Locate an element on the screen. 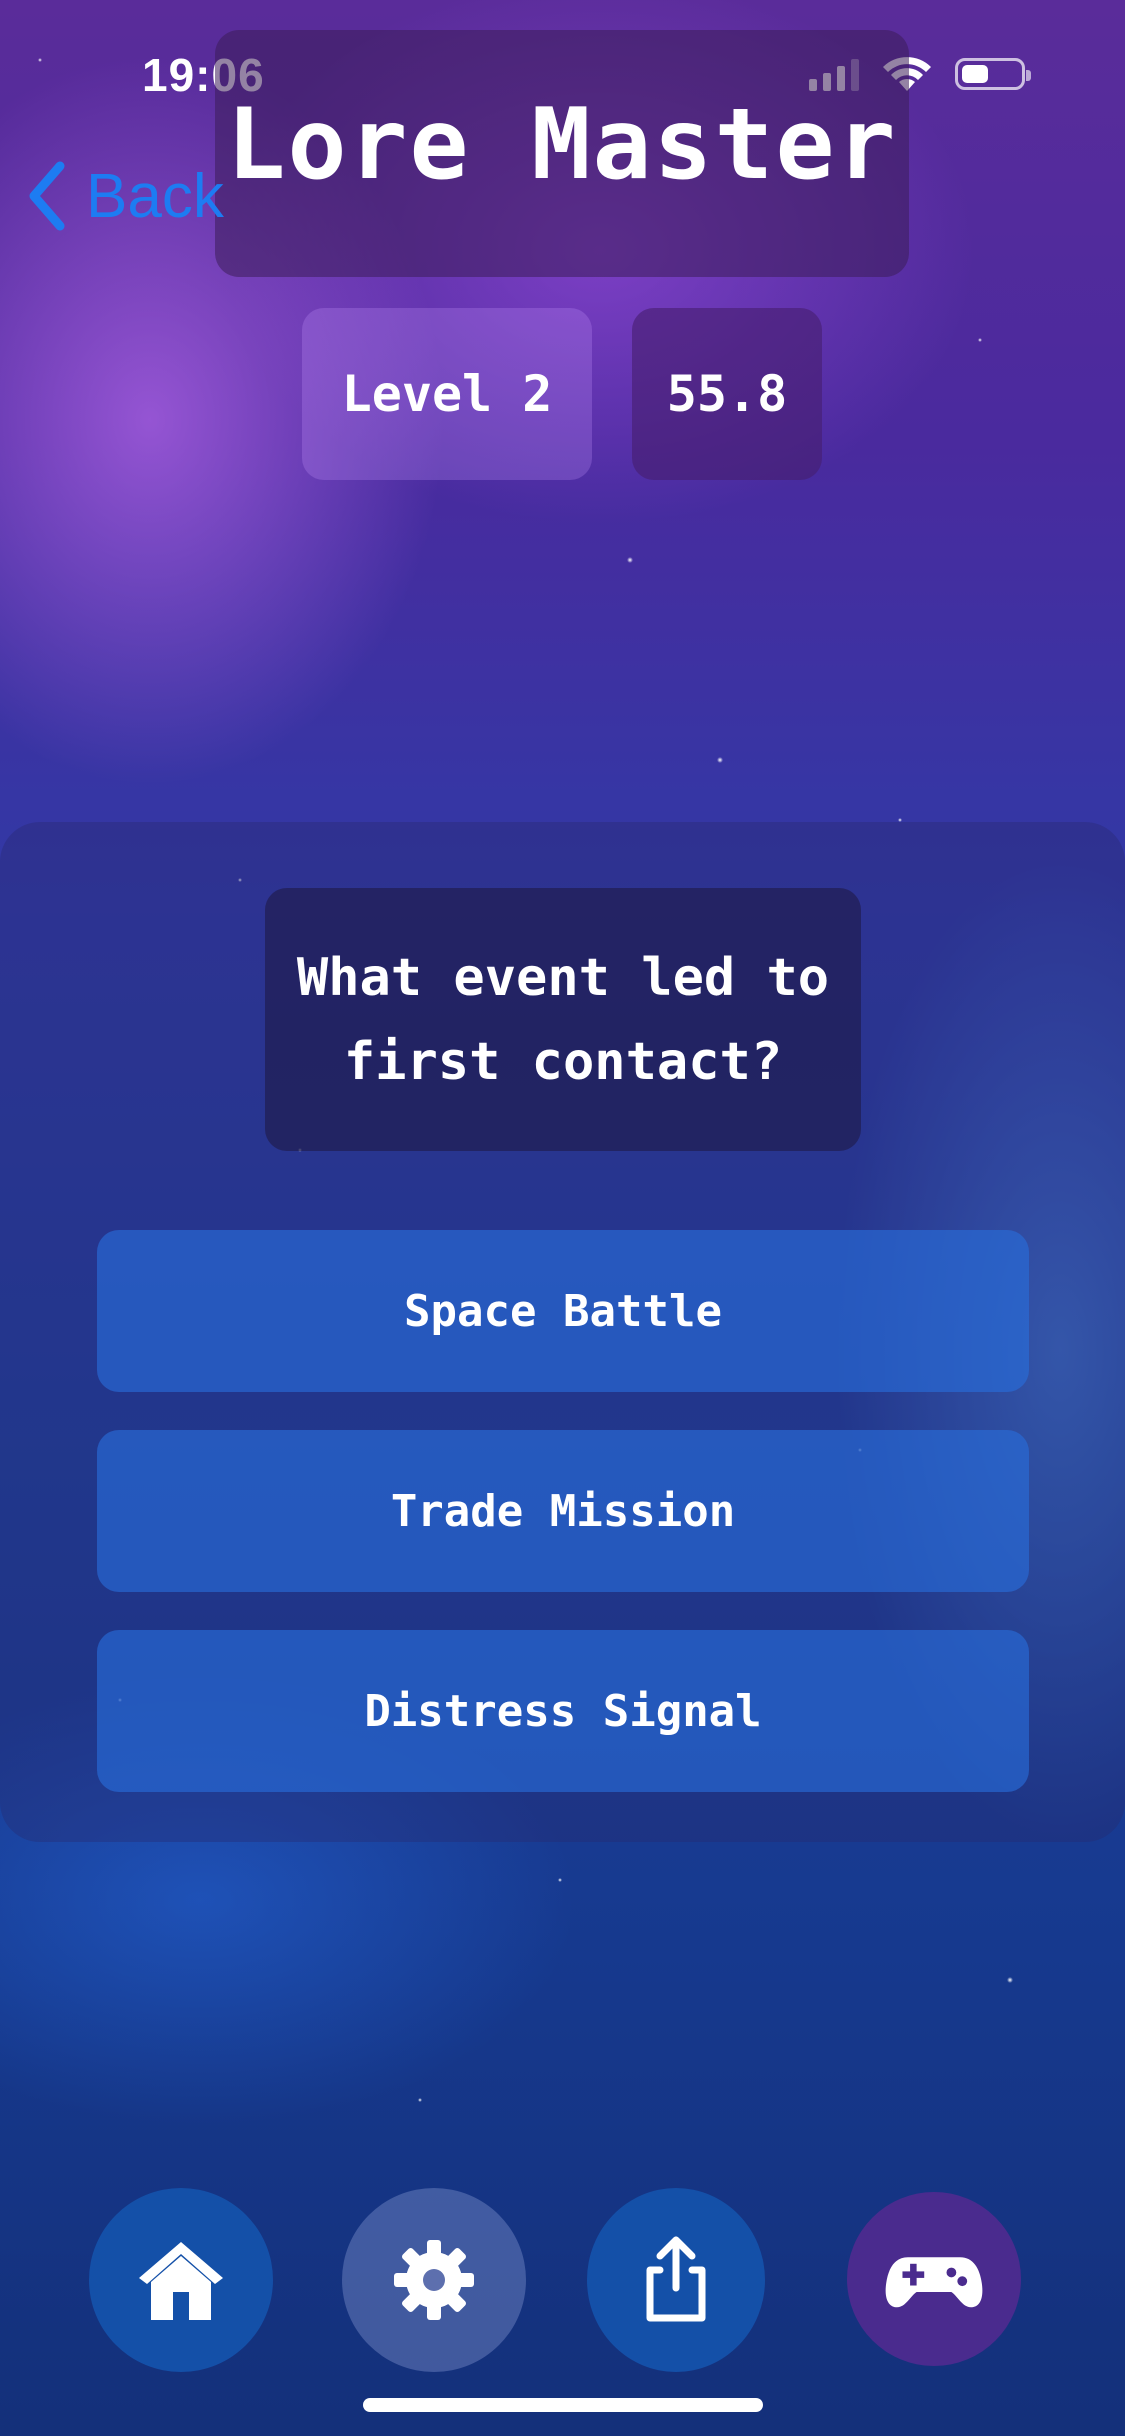 The image size is (1125, 2436). gear-icon is located at coordinates (434, 2280).